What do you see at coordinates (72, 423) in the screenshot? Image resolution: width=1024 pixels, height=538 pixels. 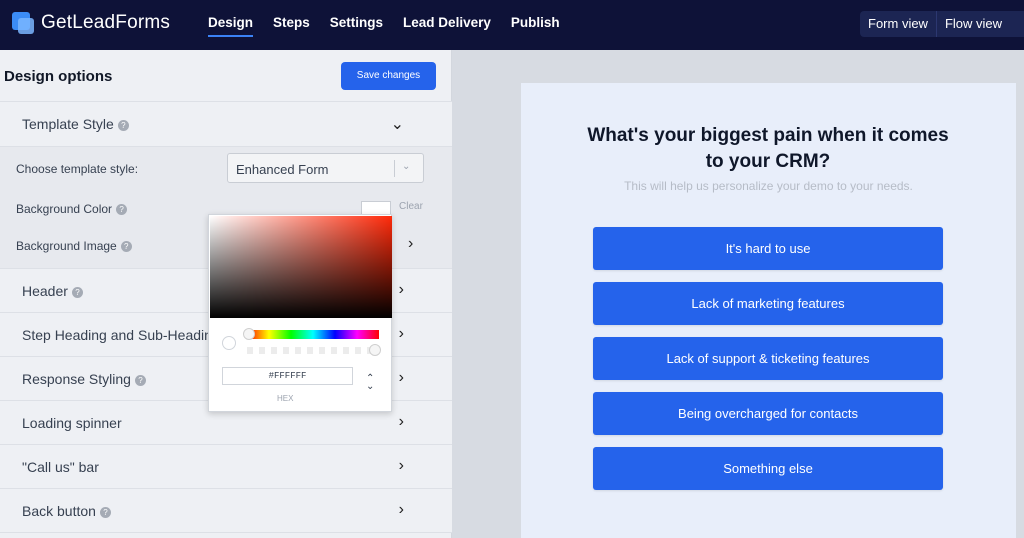 I see `section-label: Loading spinner` at bounding box center [72, 423].